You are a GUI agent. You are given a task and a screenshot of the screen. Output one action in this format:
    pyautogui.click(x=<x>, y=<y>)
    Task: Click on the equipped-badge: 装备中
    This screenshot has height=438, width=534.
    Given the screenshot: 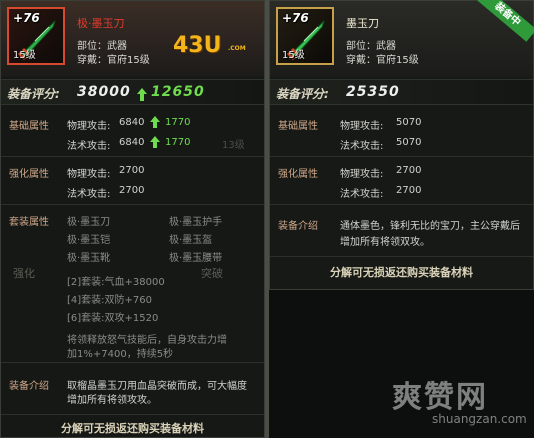 What is the action you would take?
    pyautogui.click(x=505, y=21)
    